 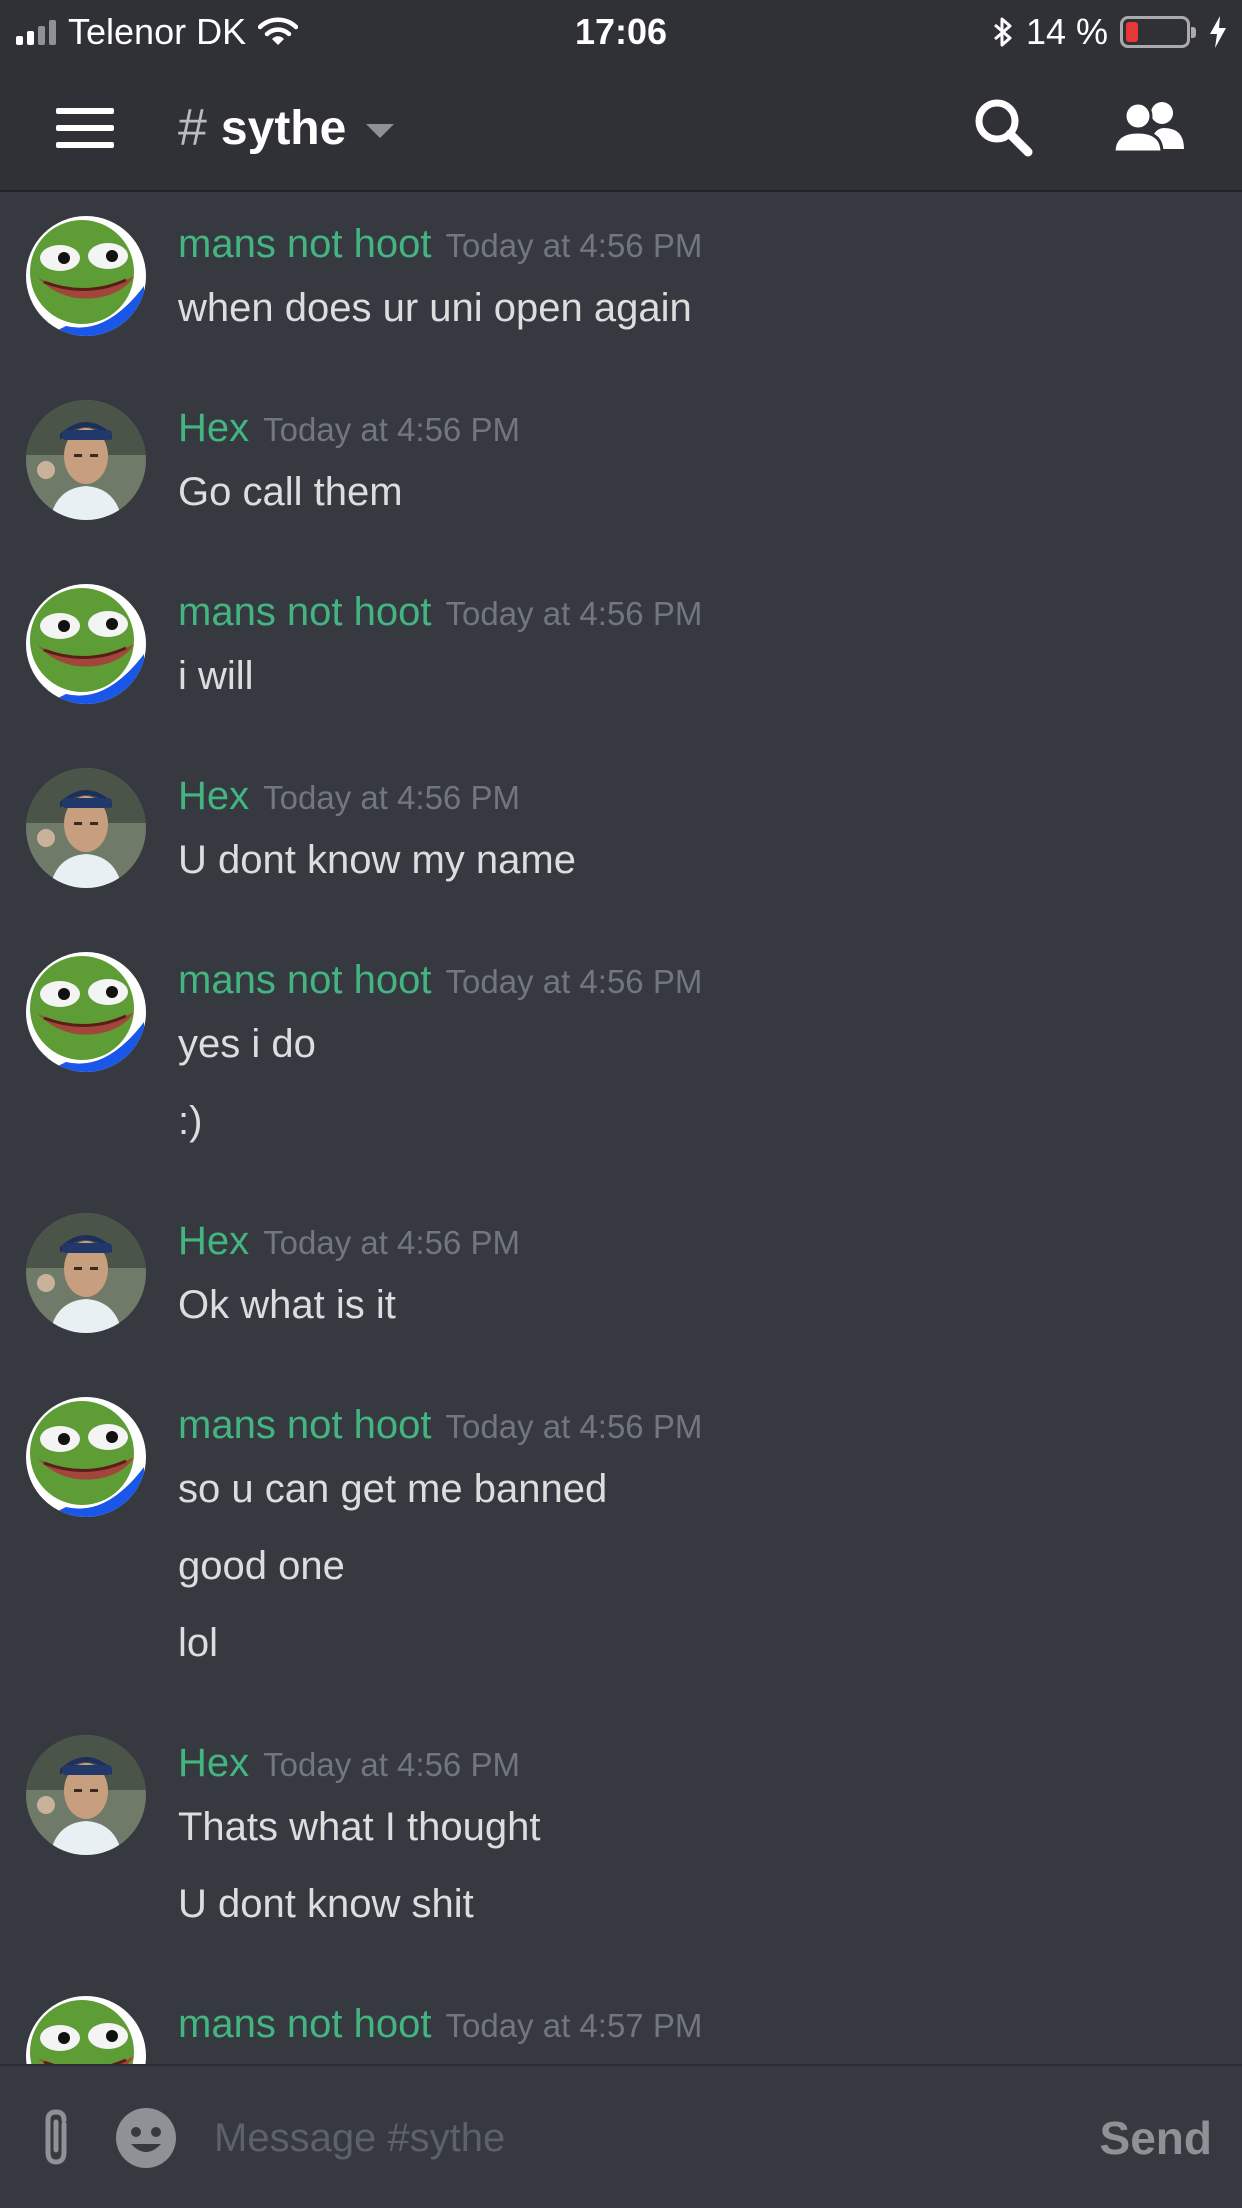 What do you see at coordinates (440, 2029) in the screenshot?
I see `message-header: mans not hoot Today at 4:57 PM` at bounding box center [440, 2029].